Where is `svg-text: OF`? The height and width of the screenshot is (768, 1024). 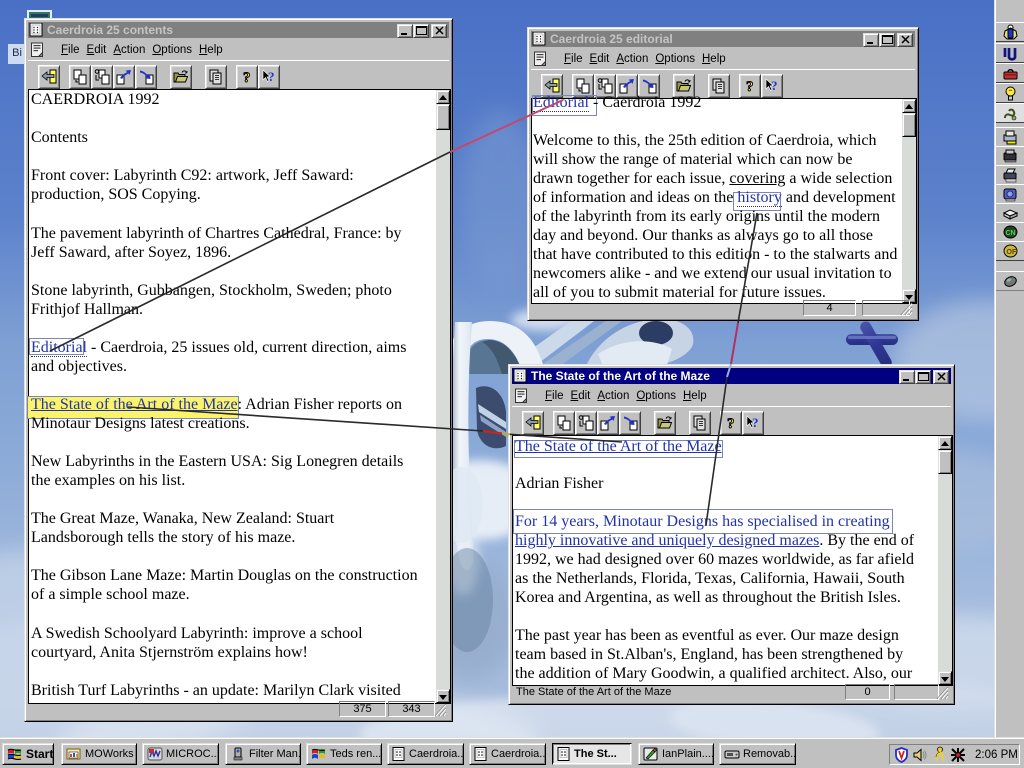
svg-text: OF is located at coordinates (1011, 252).